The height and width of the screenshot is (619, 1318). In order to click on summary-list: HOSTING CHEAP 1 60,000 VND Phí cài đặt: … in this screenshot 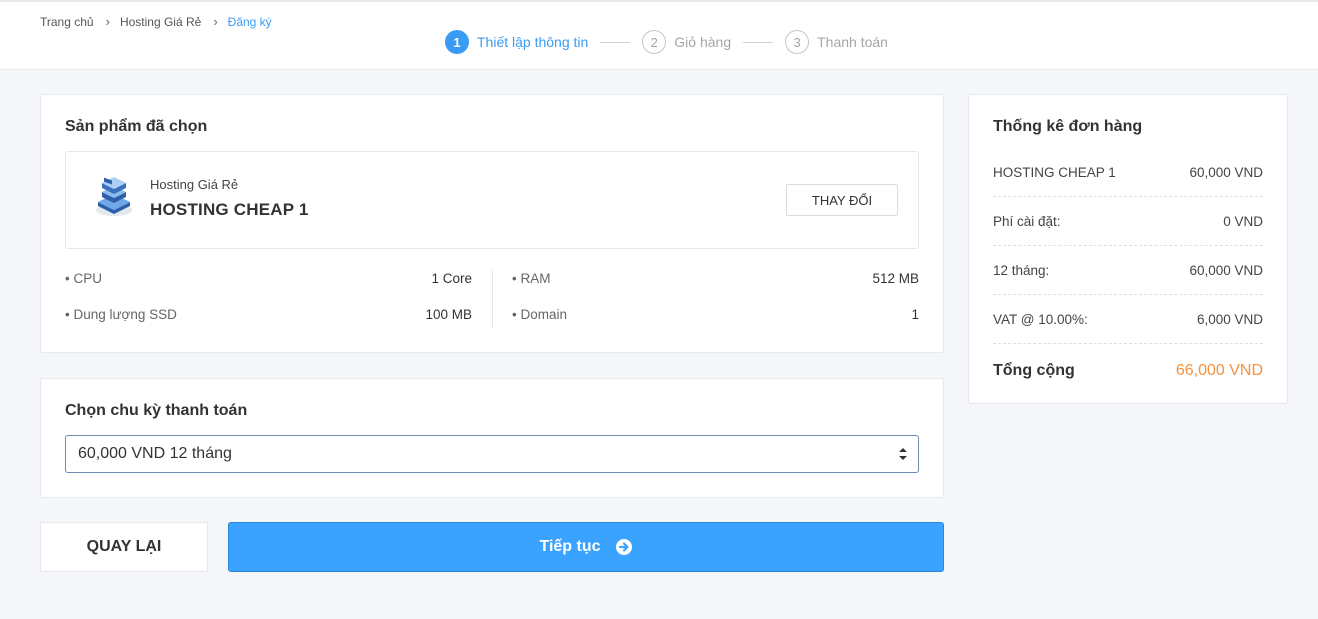, I will do `click(1128, 273)`.